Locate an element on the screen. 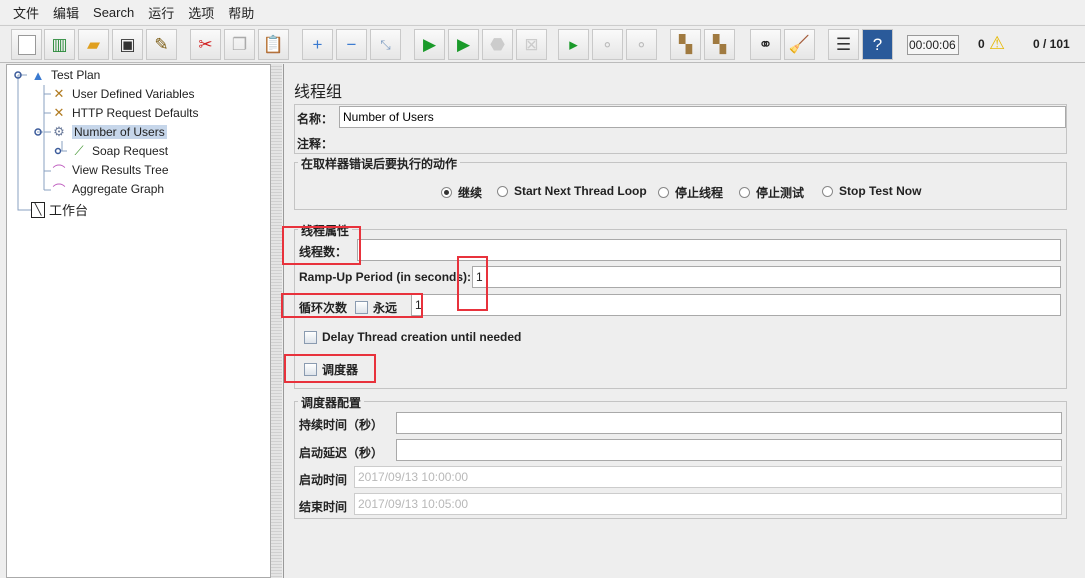 This screenshot has width=1085, height=578. expand-icon: + is located at coordinates (317, 44).